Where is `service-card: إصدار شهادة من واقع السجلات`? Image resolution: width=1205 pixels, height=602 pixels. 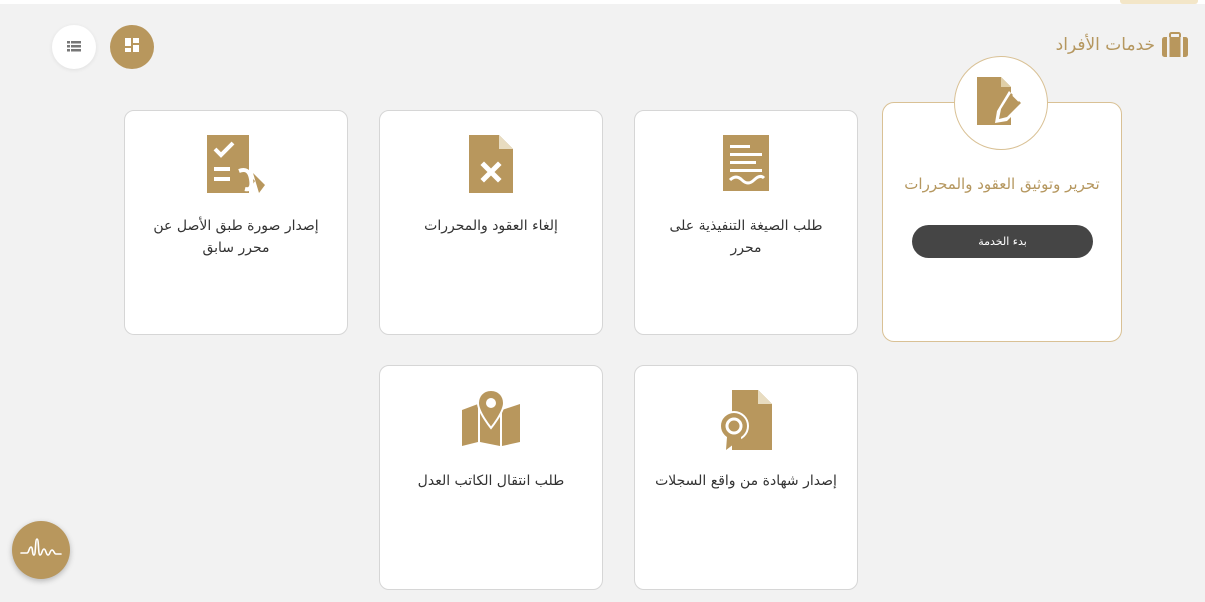
service-card: إصدار شهادة من واقع السجلات is located at coordinates (746, 477).